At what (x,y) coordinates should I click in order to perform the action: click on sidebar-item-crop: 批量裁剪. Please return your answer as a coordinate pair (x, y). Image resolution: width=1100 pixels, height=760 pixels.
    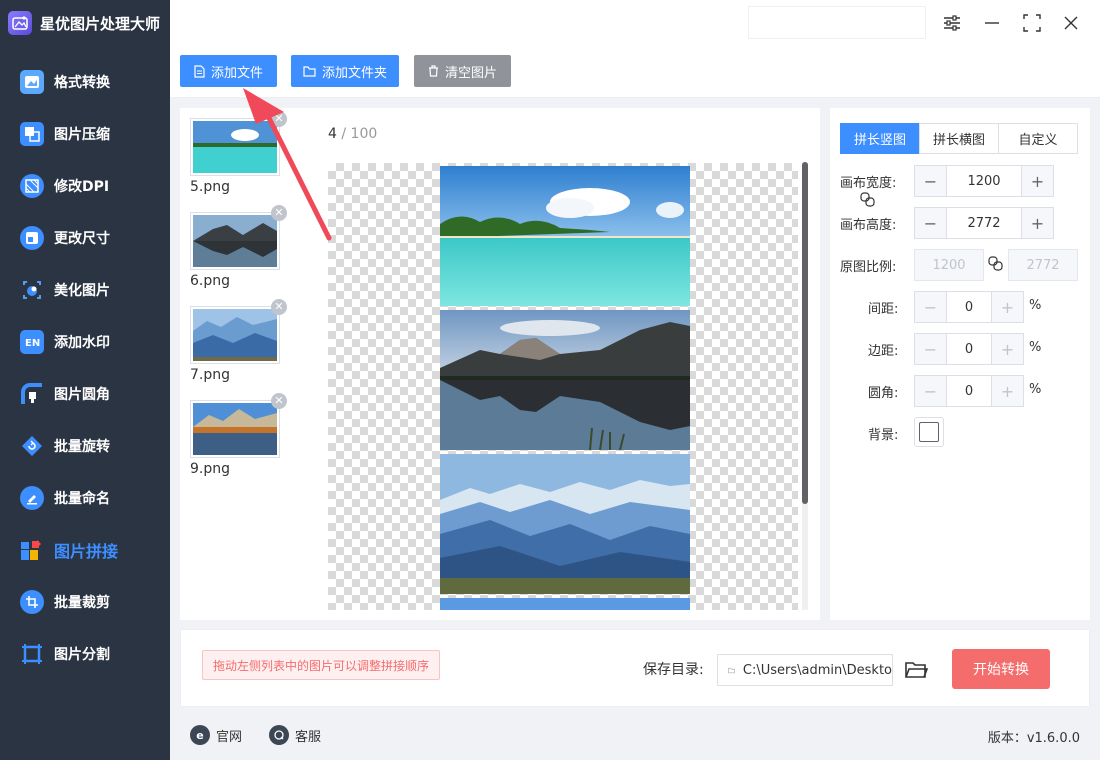
    Looking at the image, I should click on (85, 602).